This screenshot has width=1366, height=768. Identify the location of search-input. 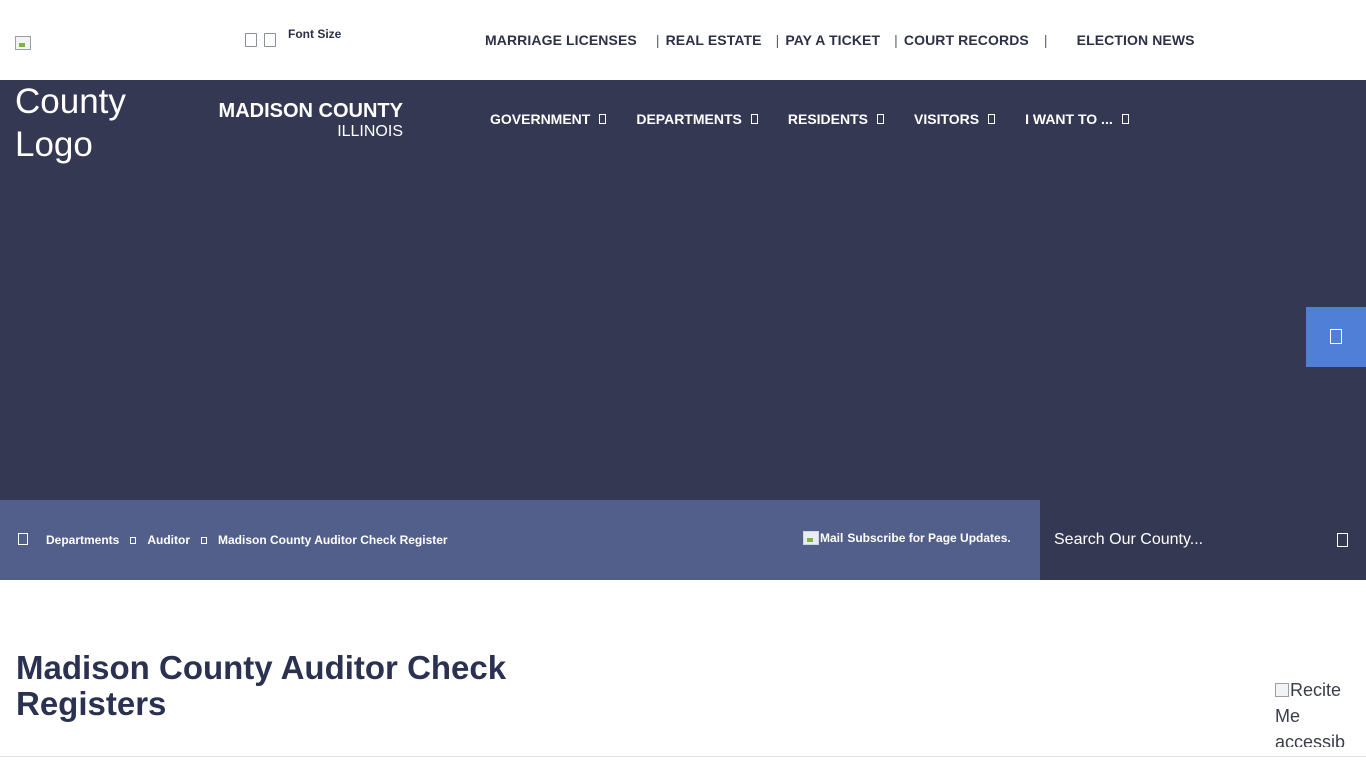
(1194, 540).